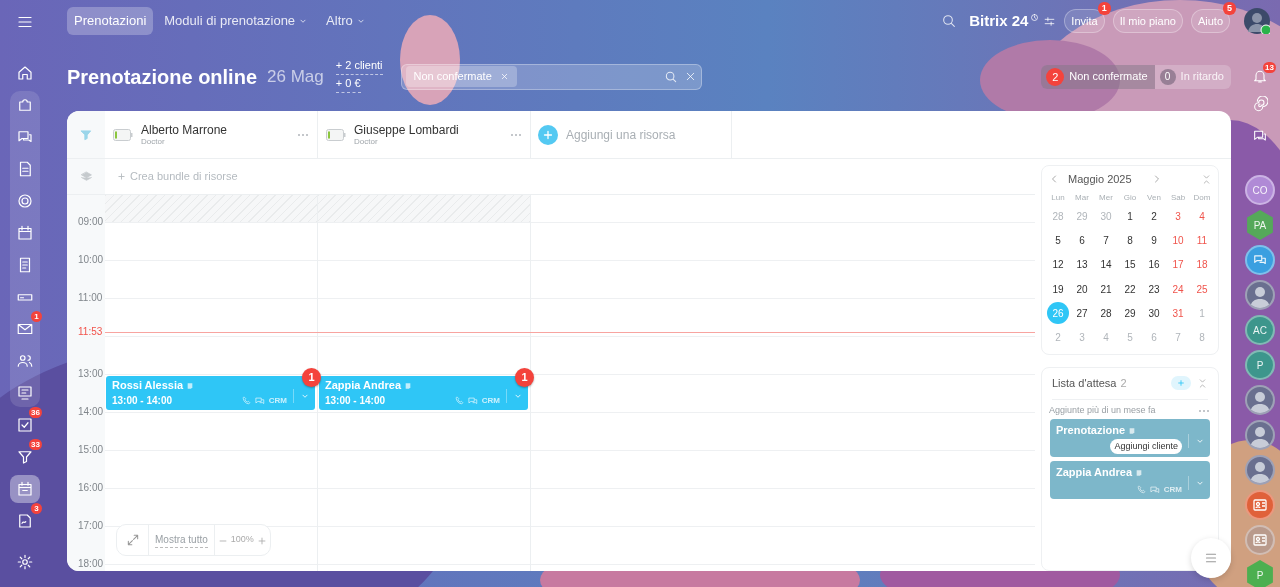 The width and height of the screenshot is (1280, 587). What do you see at coordinates (1202, 264) in the screenshot?
I see `calendar-day: 18` at bounding box center [1202, 264].